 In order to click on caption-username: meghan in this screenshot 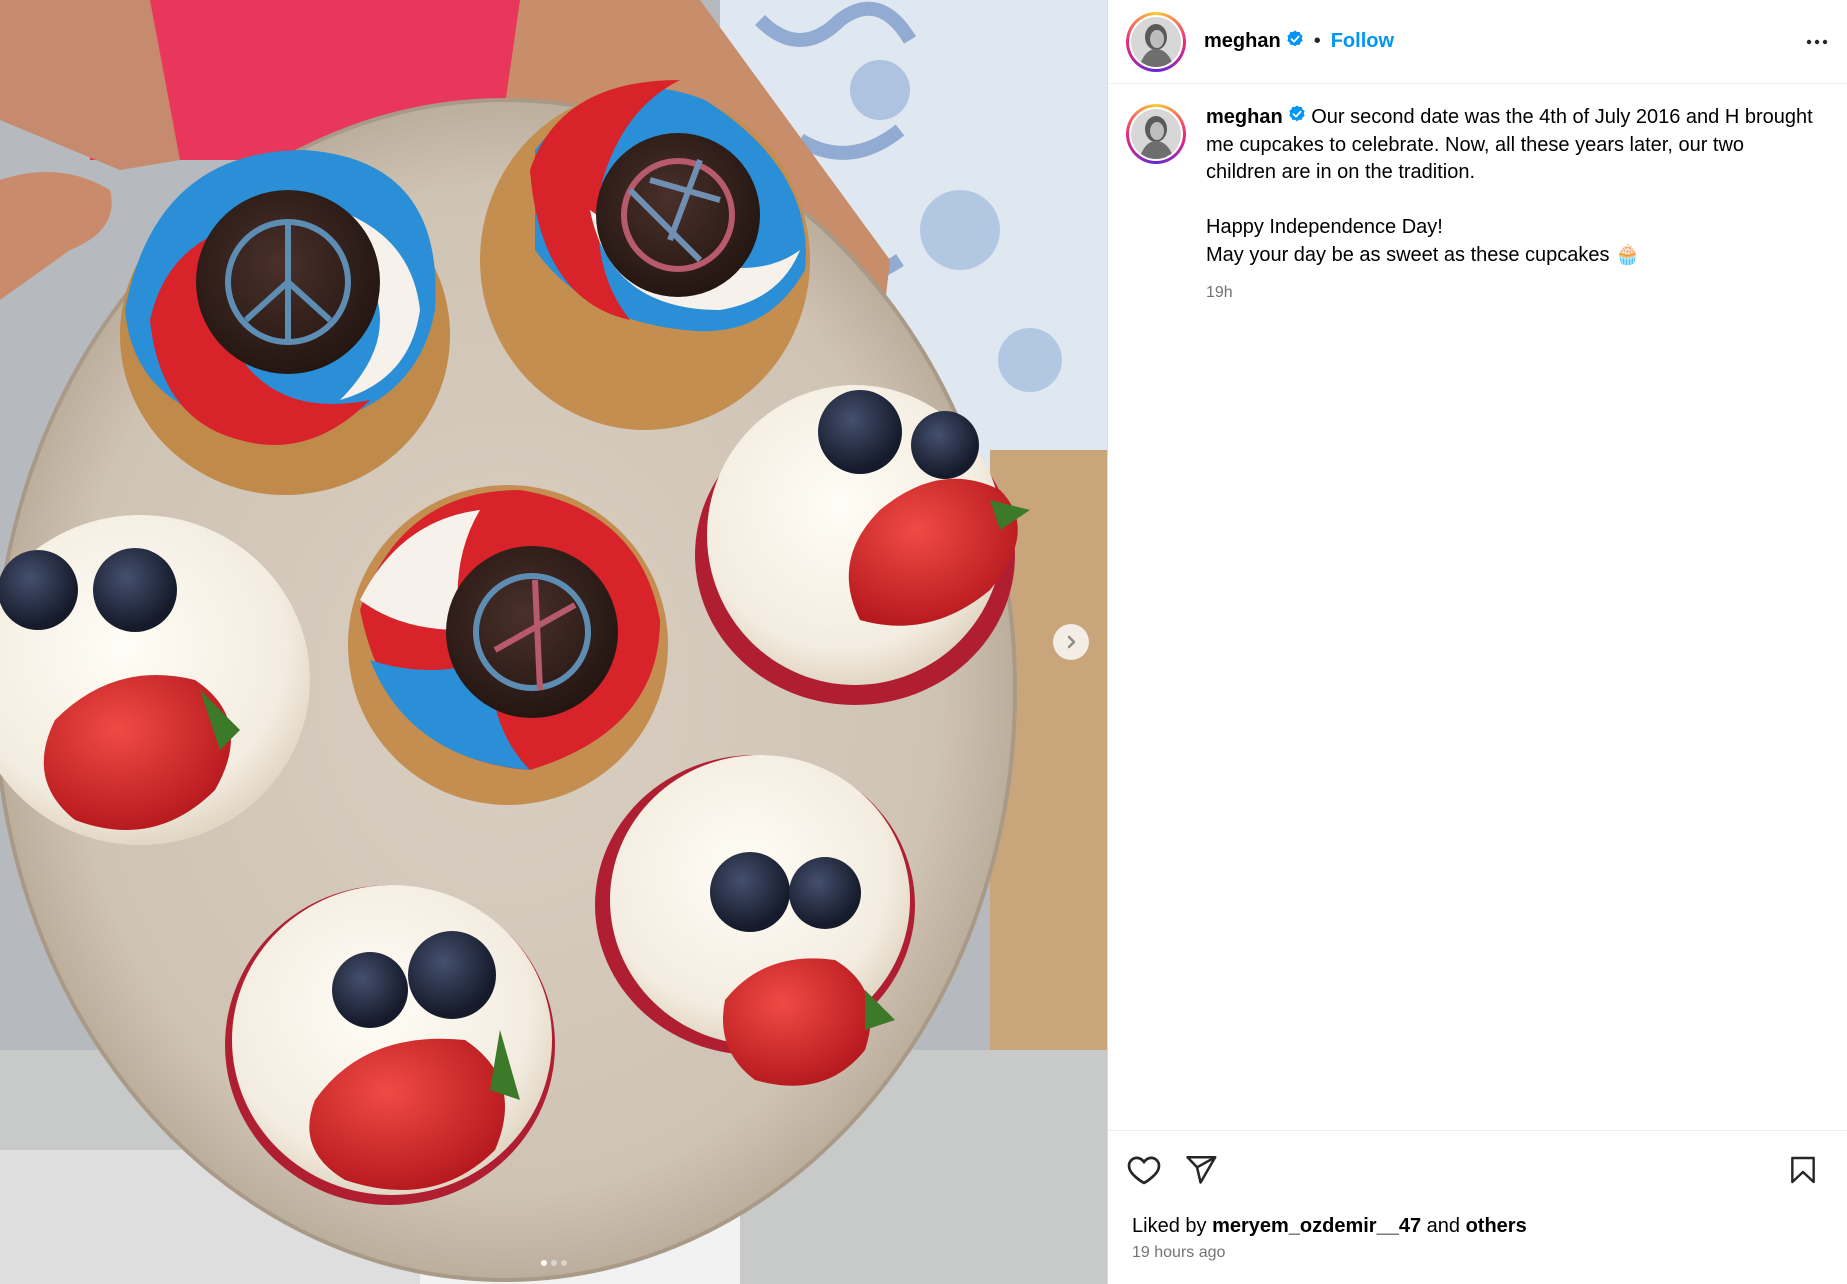, I will do `click(1244, 117)`.